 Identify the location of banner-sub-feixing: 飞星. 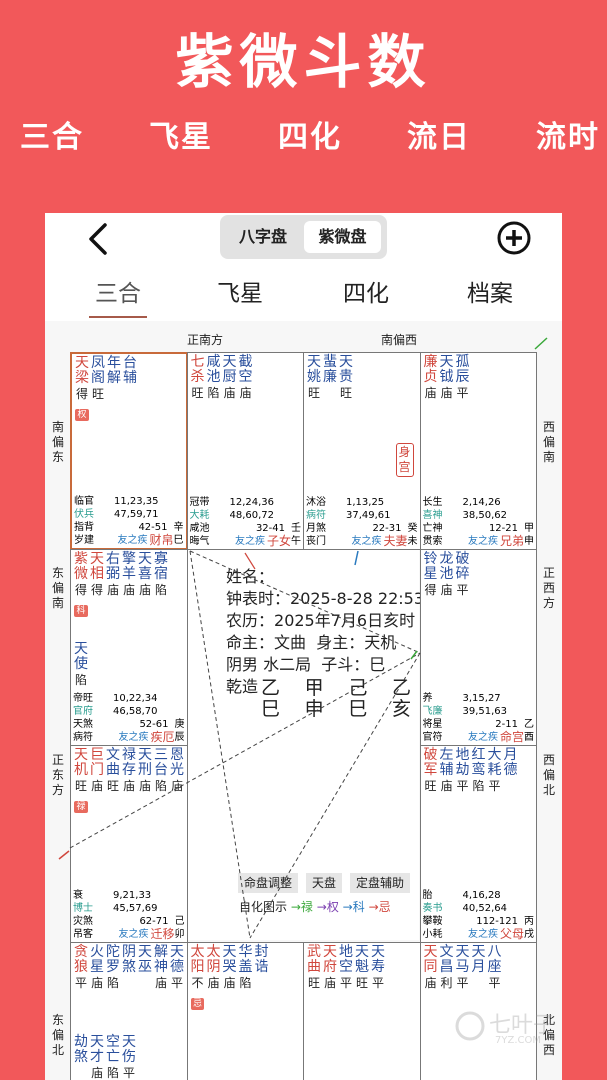
(181, 137).